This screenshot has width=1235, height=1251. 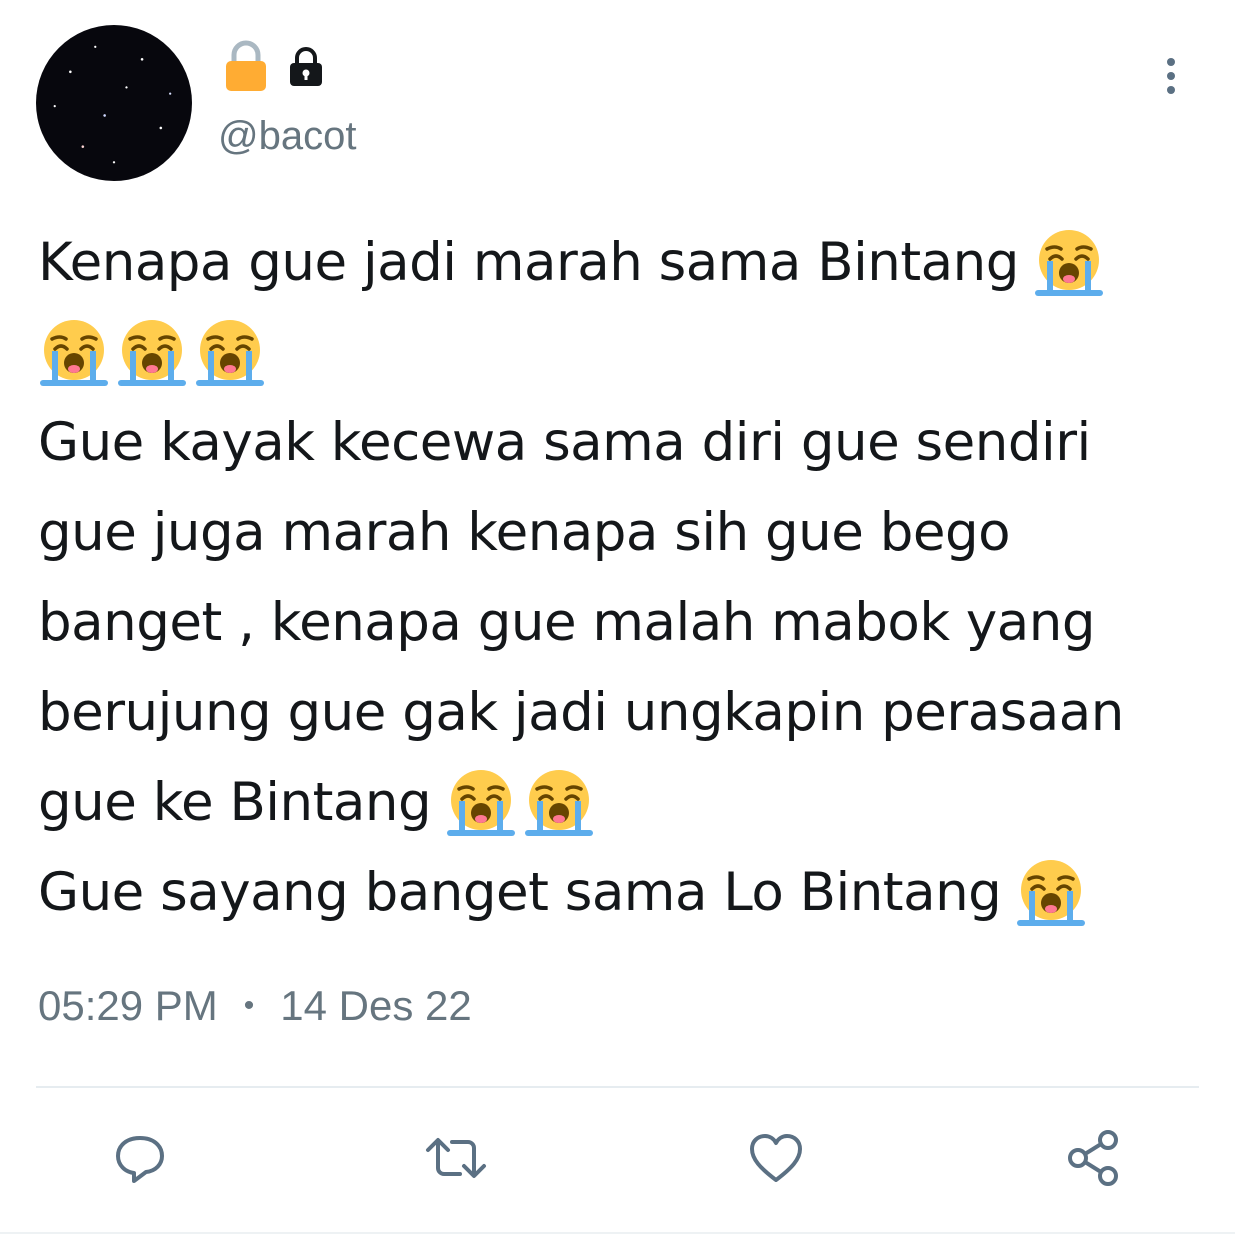 I want to click on retweet-icon, so click(x=456, y=1158).